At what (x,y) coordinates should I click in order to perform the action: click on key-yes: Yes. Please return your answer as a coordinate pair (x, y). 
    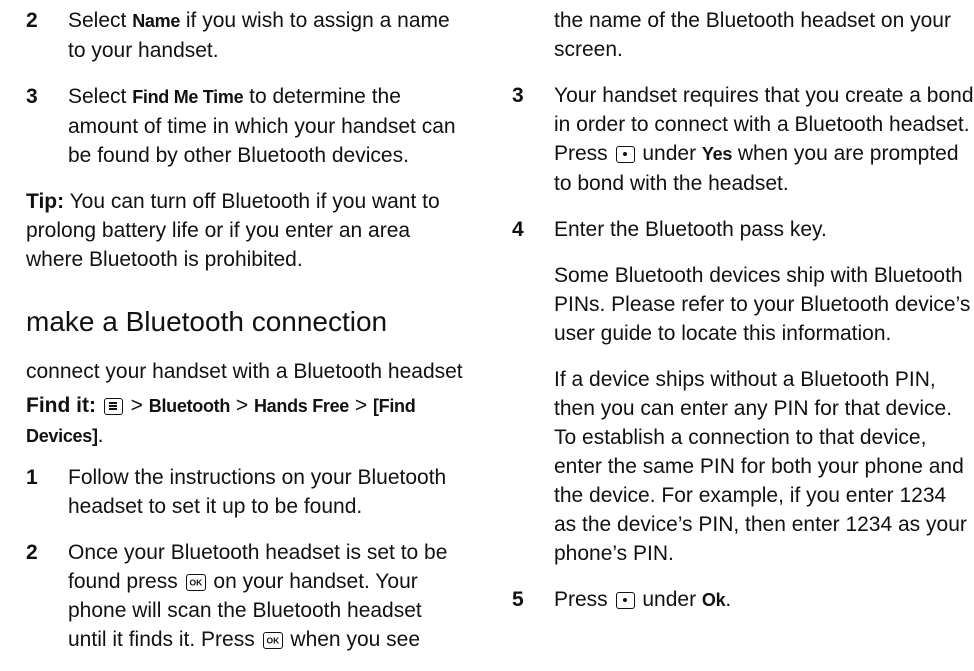
    Looking at the image, I should click on (717, 154).